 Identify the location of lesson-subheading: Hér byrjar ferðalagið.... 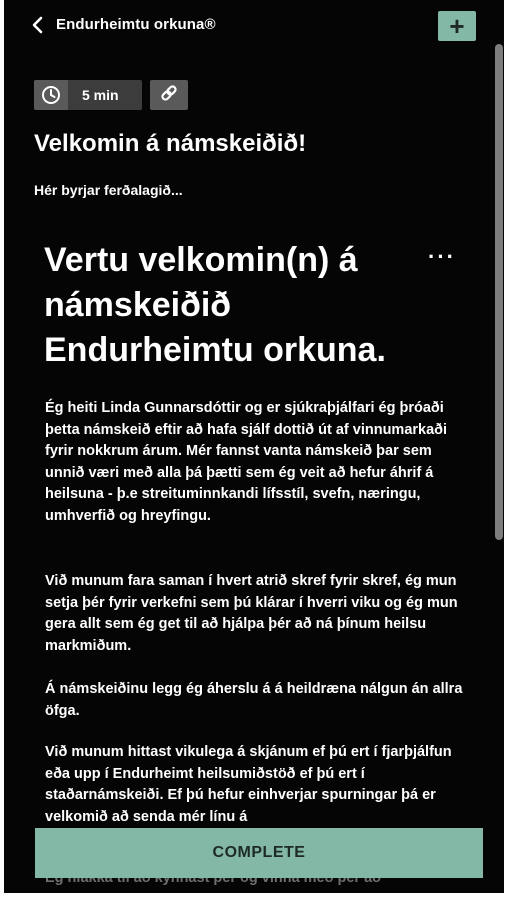
(108, 190).